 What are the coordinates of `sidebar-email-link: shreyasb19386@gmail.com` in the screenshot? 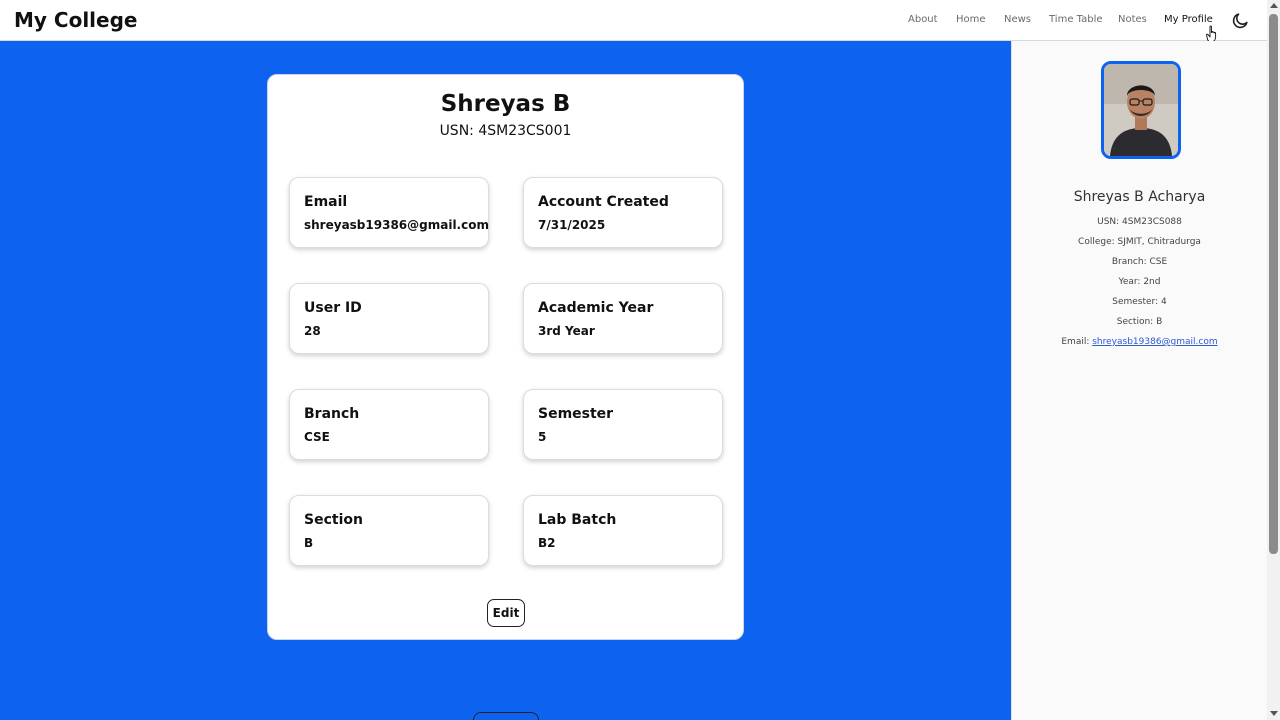 It's located at (1154, 342).